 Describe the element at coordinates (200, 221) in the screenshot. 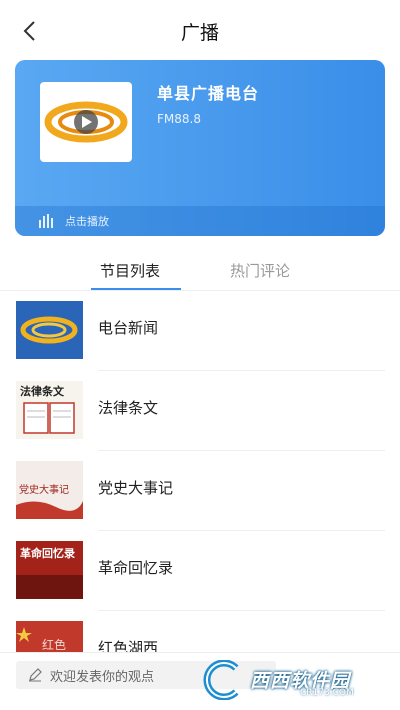

I see `play-bar: 点击播放` at that location.